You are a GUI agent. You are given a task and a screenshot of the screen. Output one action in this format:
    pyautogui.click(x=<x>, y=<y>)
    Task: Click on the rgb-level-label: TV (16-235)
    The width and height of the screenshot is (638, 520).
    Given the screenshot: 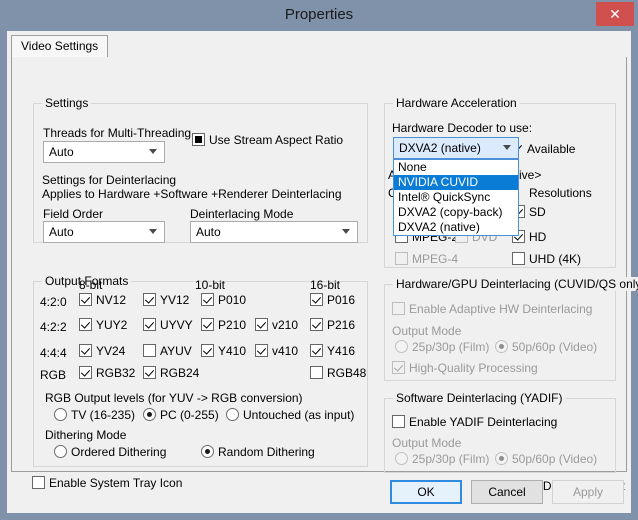 What is the action you would take?
    pyautogui.click(x=103, y=415)
    